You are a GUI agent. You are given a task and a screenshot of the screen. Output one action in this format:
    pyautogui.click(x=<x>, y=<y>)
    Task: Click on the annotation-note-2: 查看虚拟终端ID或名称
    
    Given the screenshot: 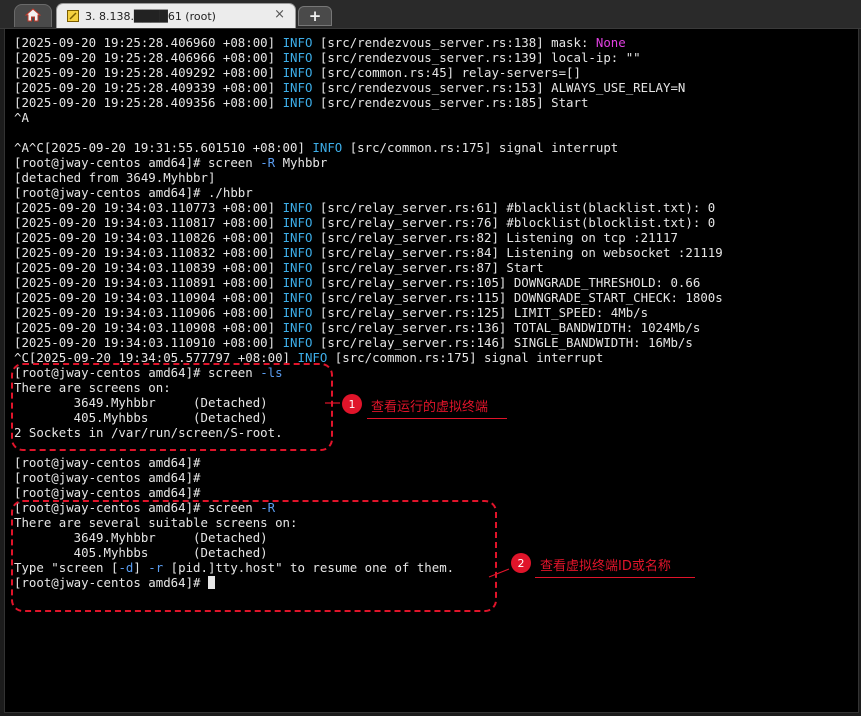 What is the action you would take?
    pyautogui.click(x=605, y=566)
    